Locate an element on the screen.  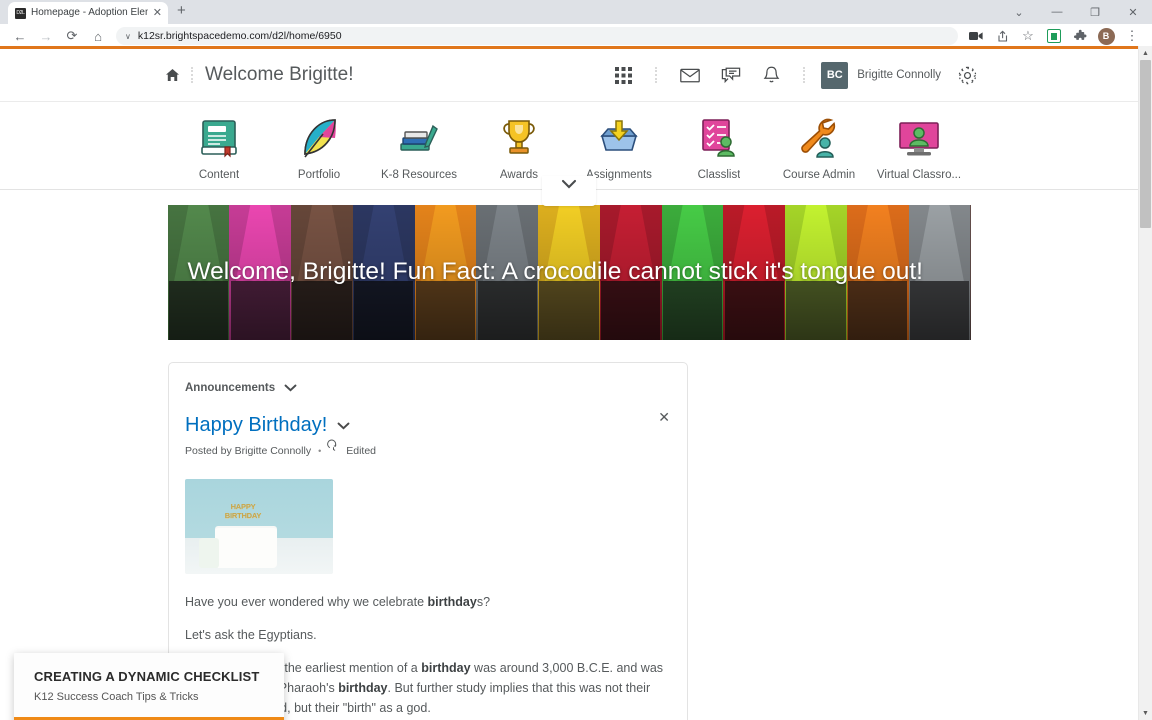
announcement-title: Happy Birthday! is located at coordinates (256, 425).